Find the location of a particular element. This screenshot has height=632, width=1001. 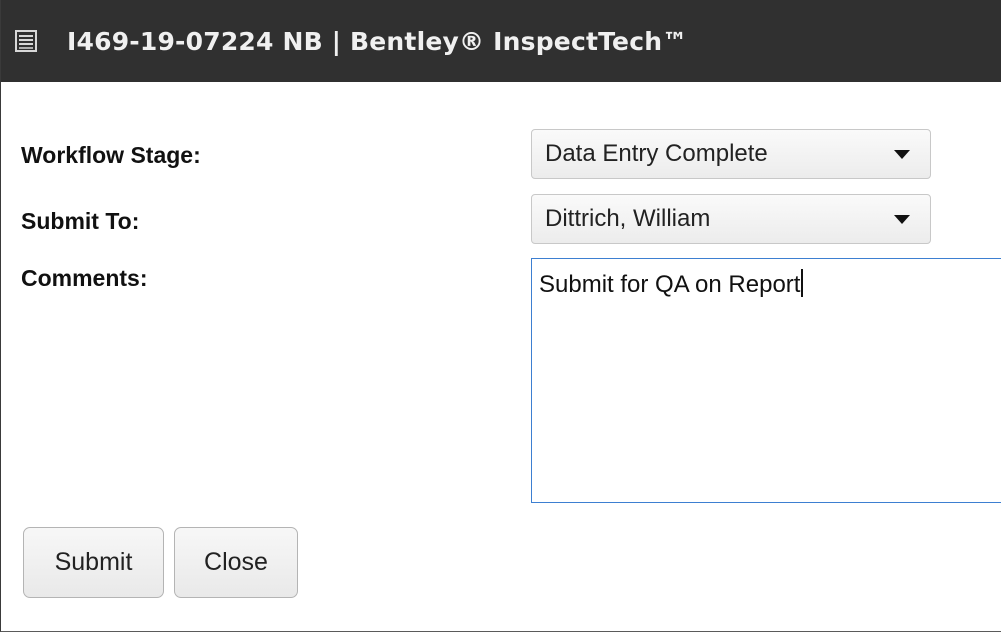

comments-text: Submit for QA on Report is located at coordinates (670, 284).